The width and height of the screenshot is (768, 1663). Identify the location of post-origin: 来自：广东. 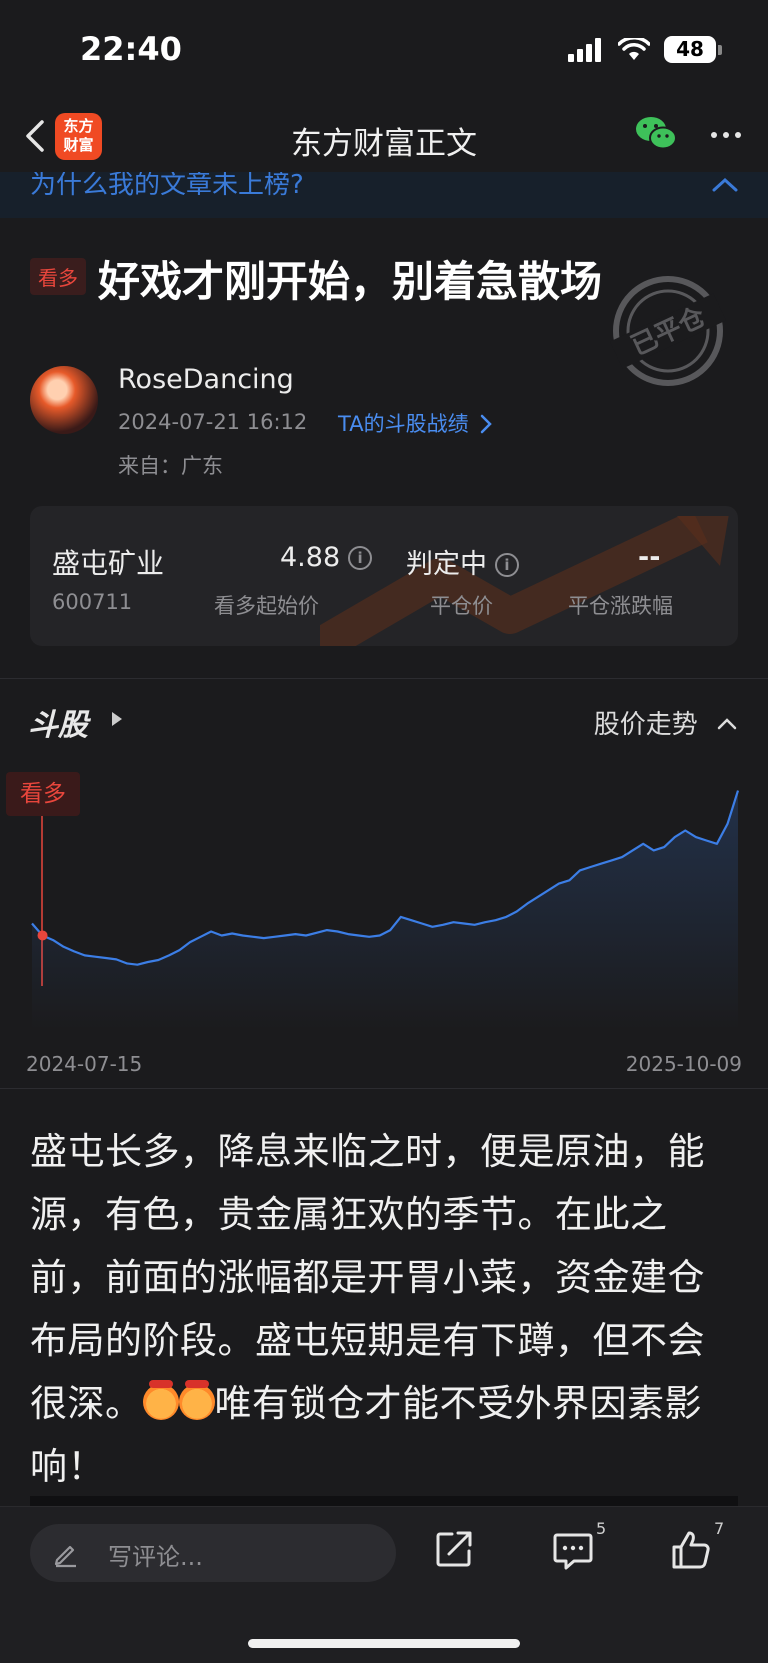
(170, 466).